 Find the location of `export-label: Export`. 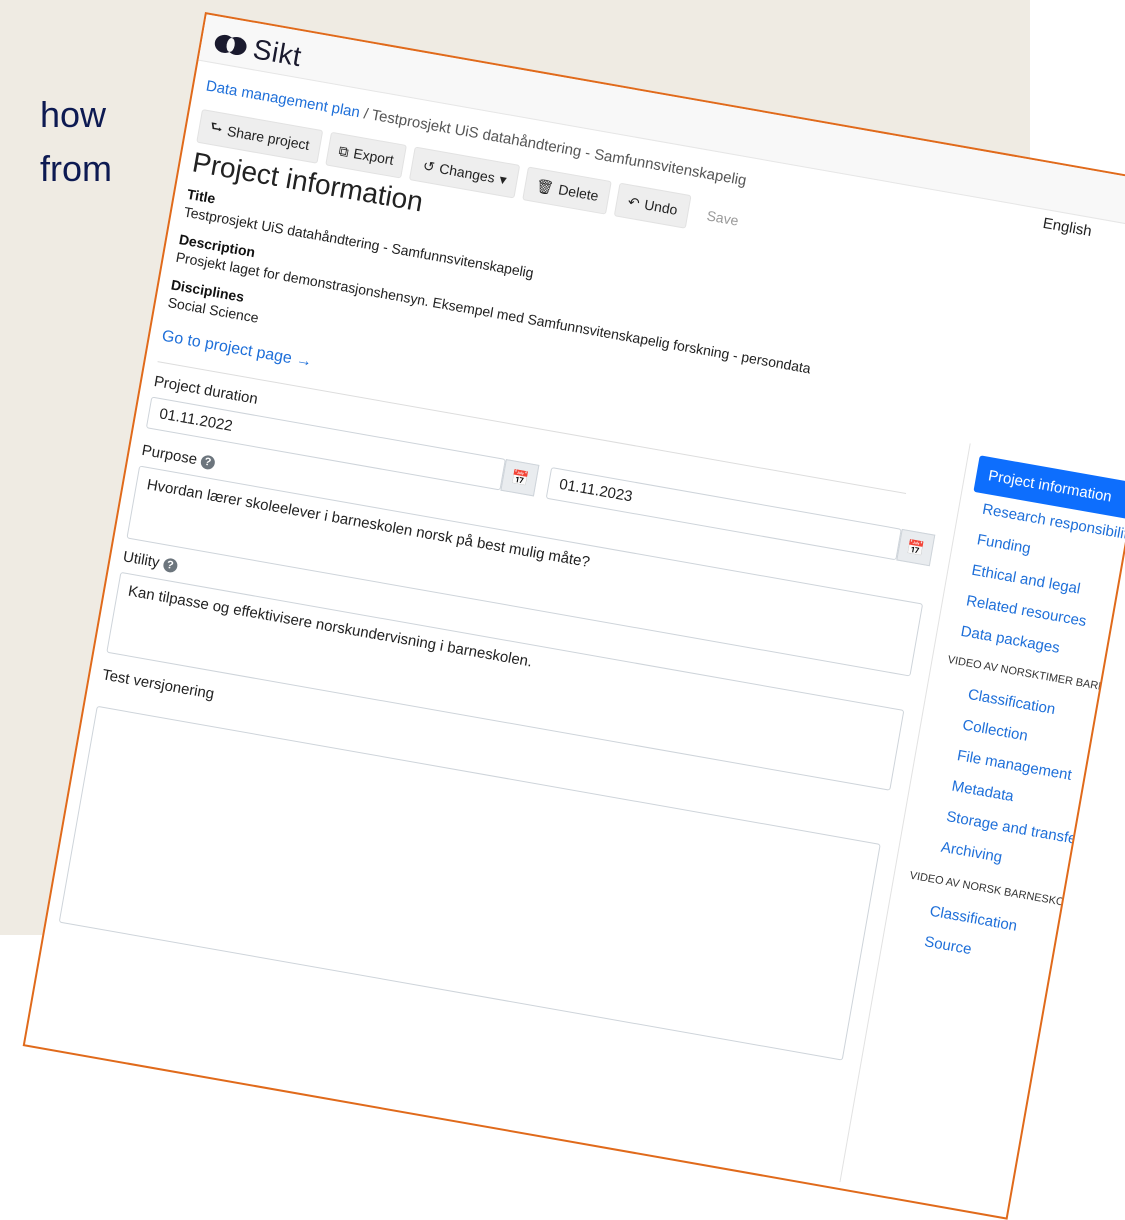

export-label: Export is located at coordinates (373, 156).